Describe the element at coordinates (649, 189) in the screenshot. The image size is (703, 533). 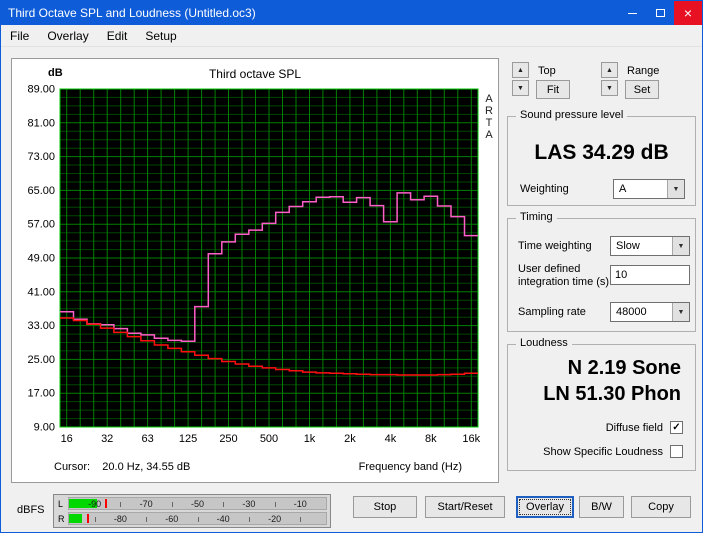
I see `weighting-select: A ▼` at that location.